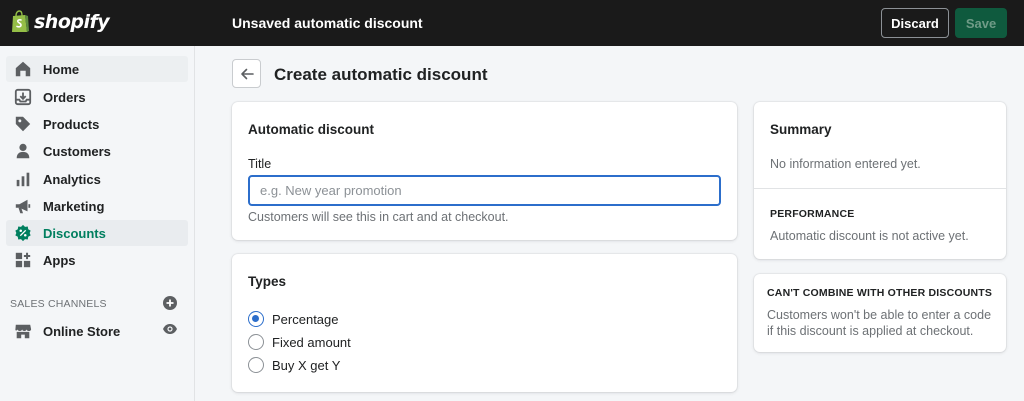  I want to click on sidebar-item-customers: Customers, so click(97, 151).